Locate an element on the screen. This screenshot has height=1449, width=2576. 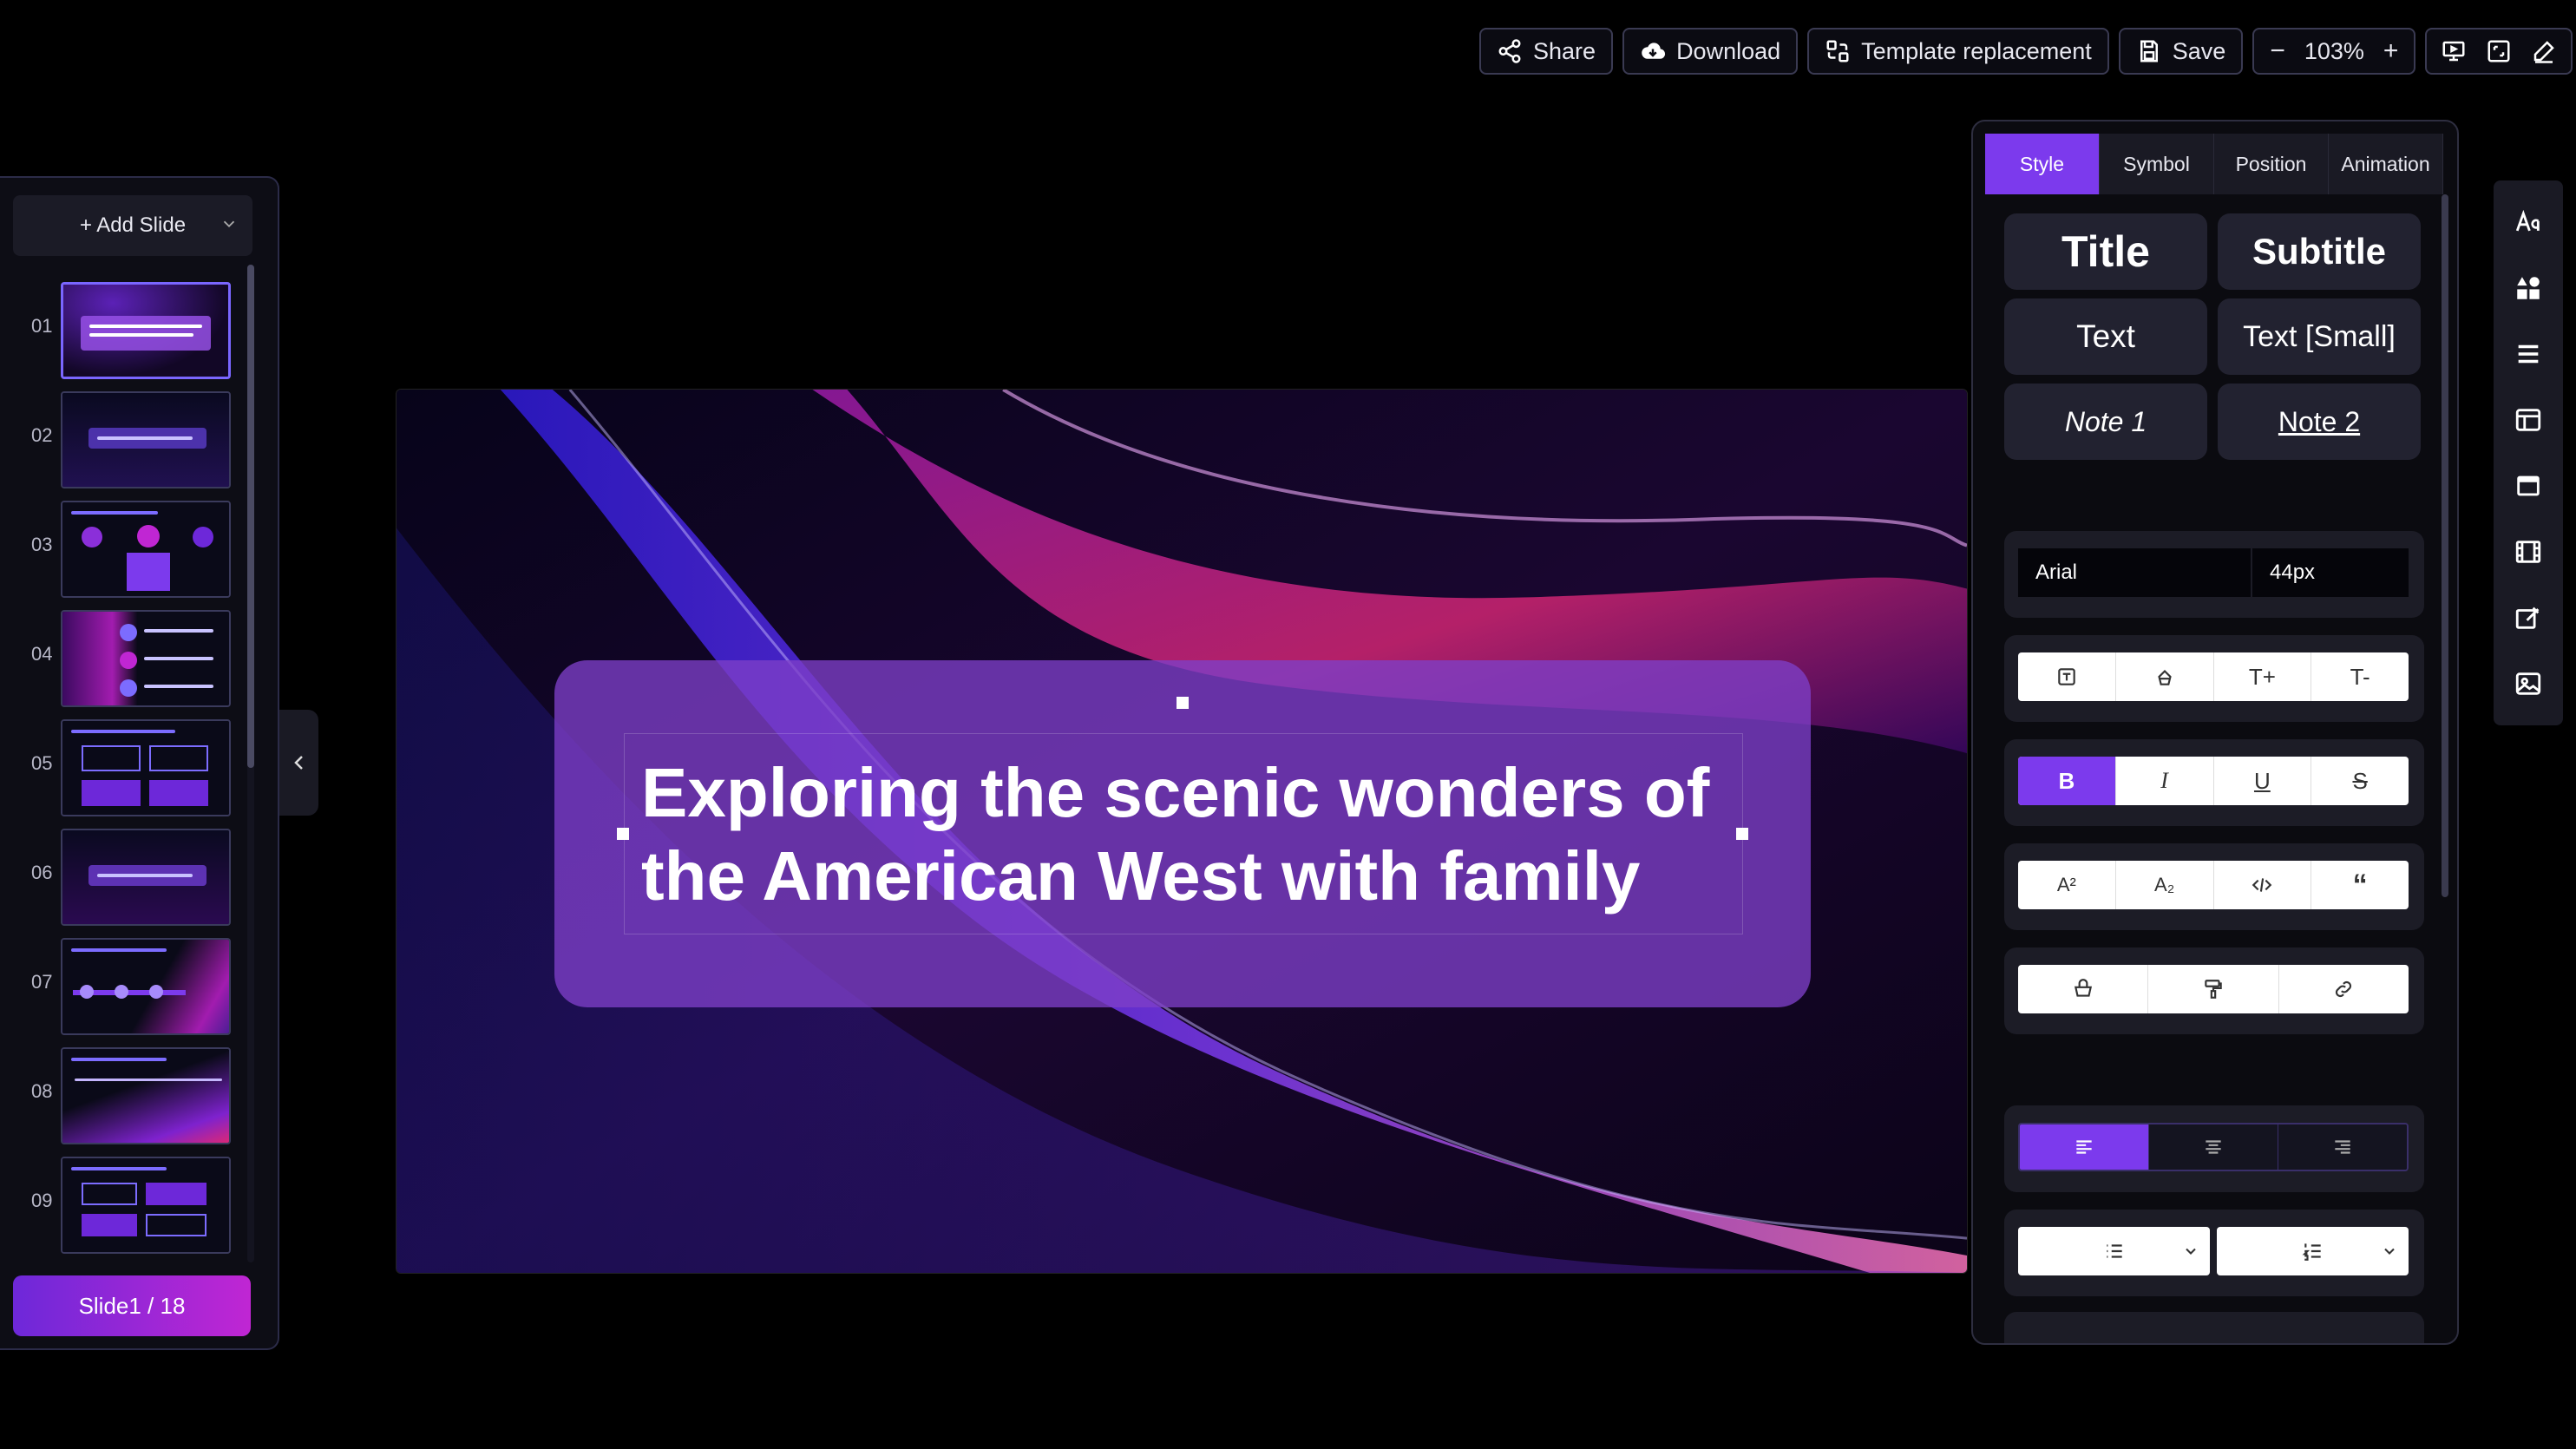
strikethrough-button: S is located at coordinates (2360, 781).